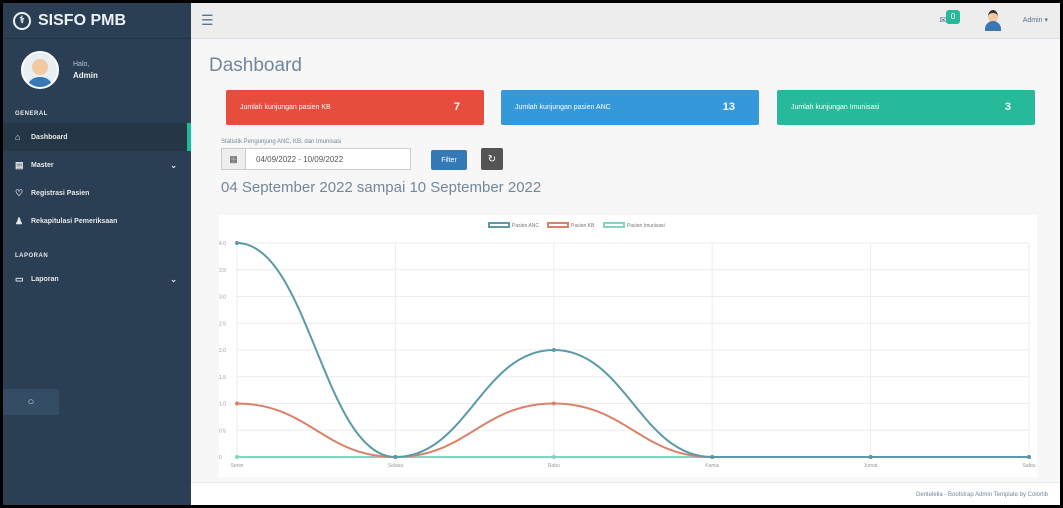 The width and height of the screenshot is (1063, 508). I want to click on y-tick-label: 1.0, so click(222, 405).